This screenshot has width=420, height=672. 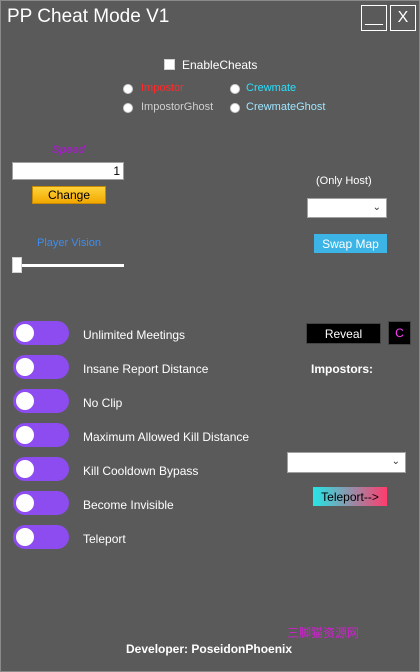 What do you see at coordinates (41, 435) in the screenshot?
I see `toggle-max-kill-distance` at bounding box center [41, 435].